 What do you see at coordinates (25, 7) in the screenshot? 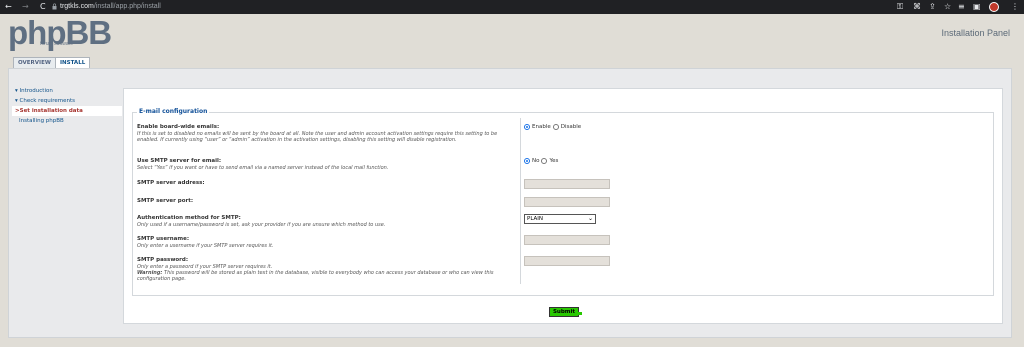
I see `forward-icon: →` at bounding box center [25, 7].